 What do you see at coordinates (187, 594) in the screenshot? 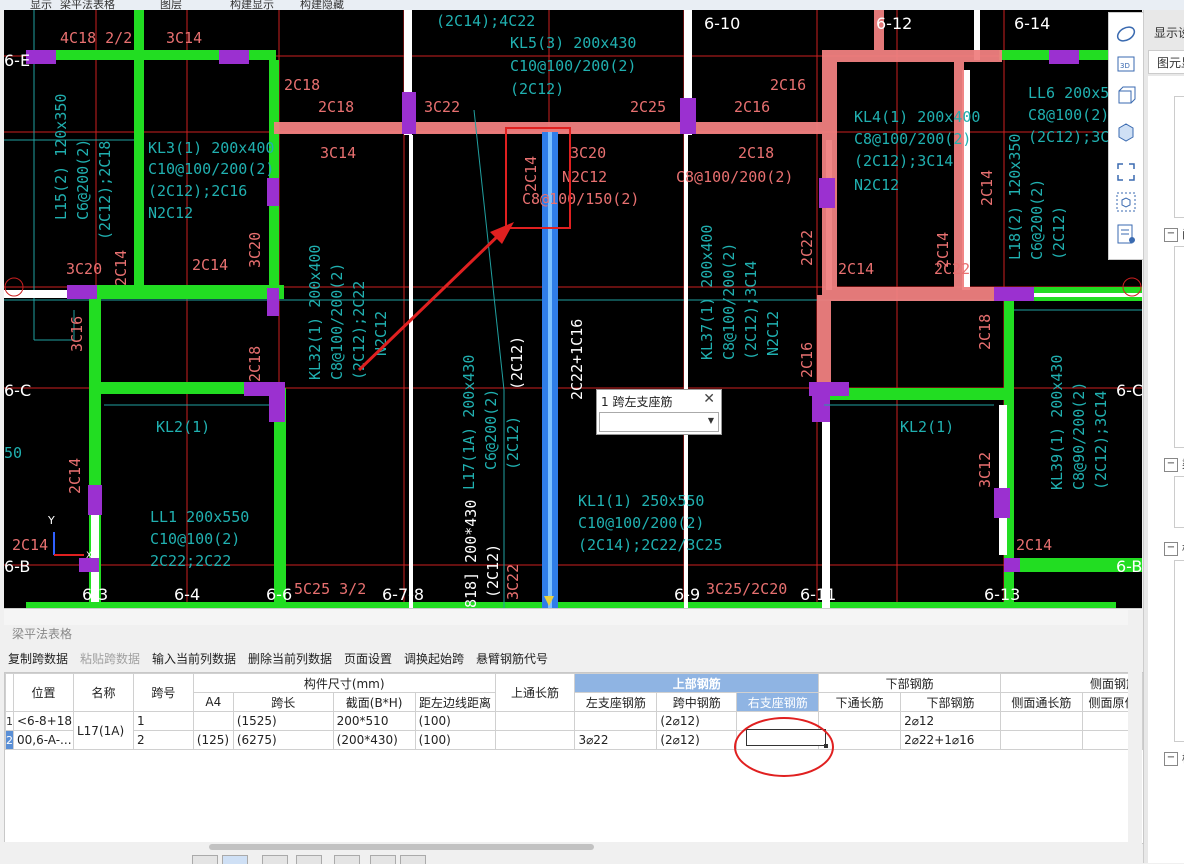
I see `axis-label: 6-4` at bounding box center [187, 594].